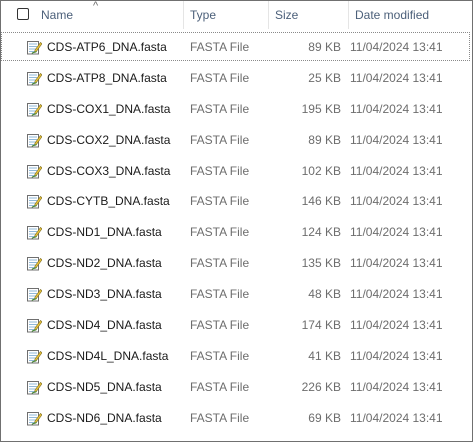 The height and width of the screenshot is (442, 473). I want to click on file-size: 195 KB, so click(321, 108).